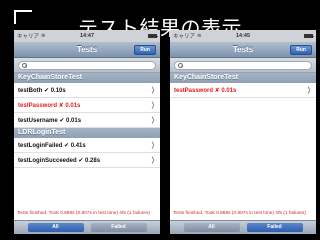 This screenshot has height=240, width=320. I want to click on test-label: testBoth ✔ 0.10s, so click(42, 90).